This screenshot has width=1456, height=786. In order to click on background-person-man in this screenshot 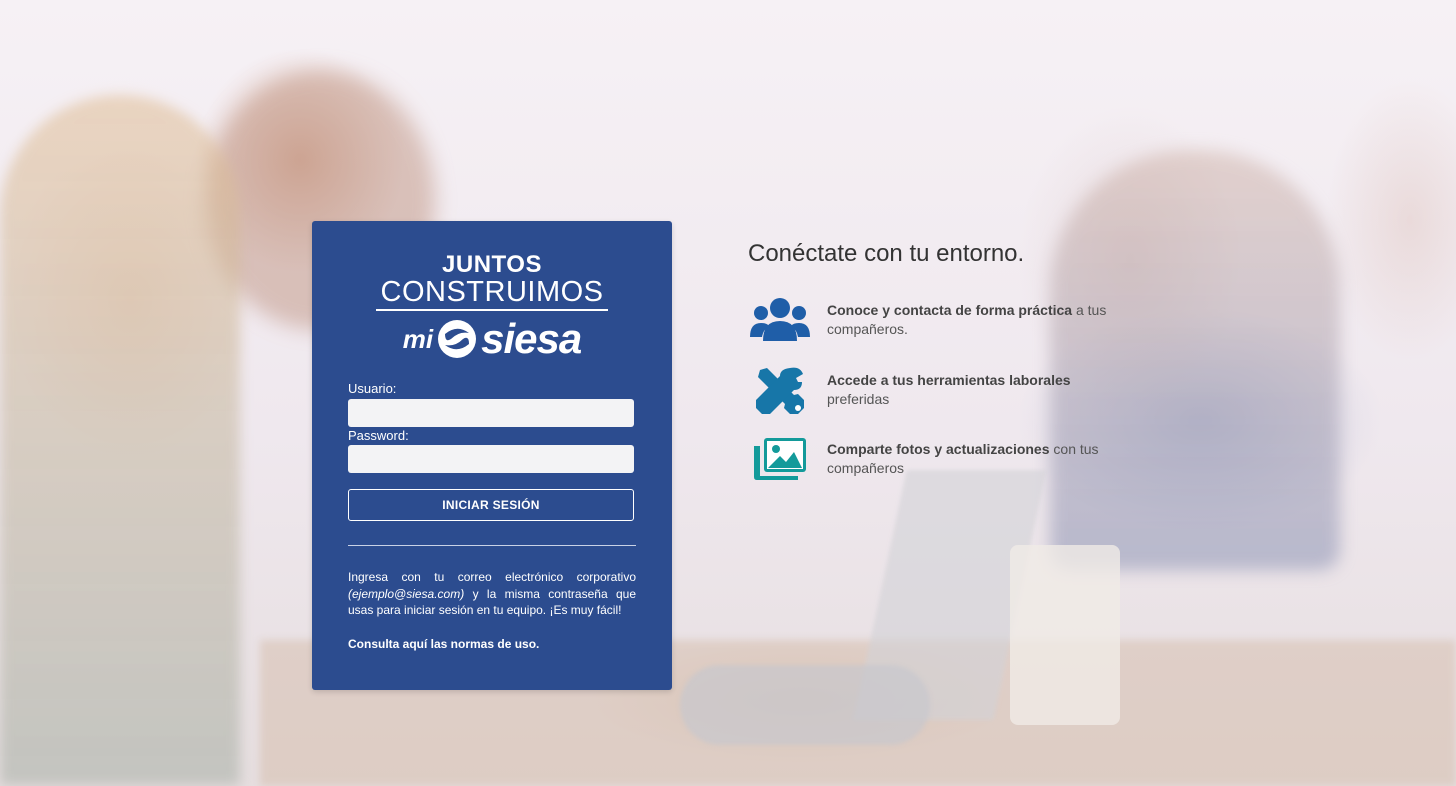, I will do `click(1195, 360)`.